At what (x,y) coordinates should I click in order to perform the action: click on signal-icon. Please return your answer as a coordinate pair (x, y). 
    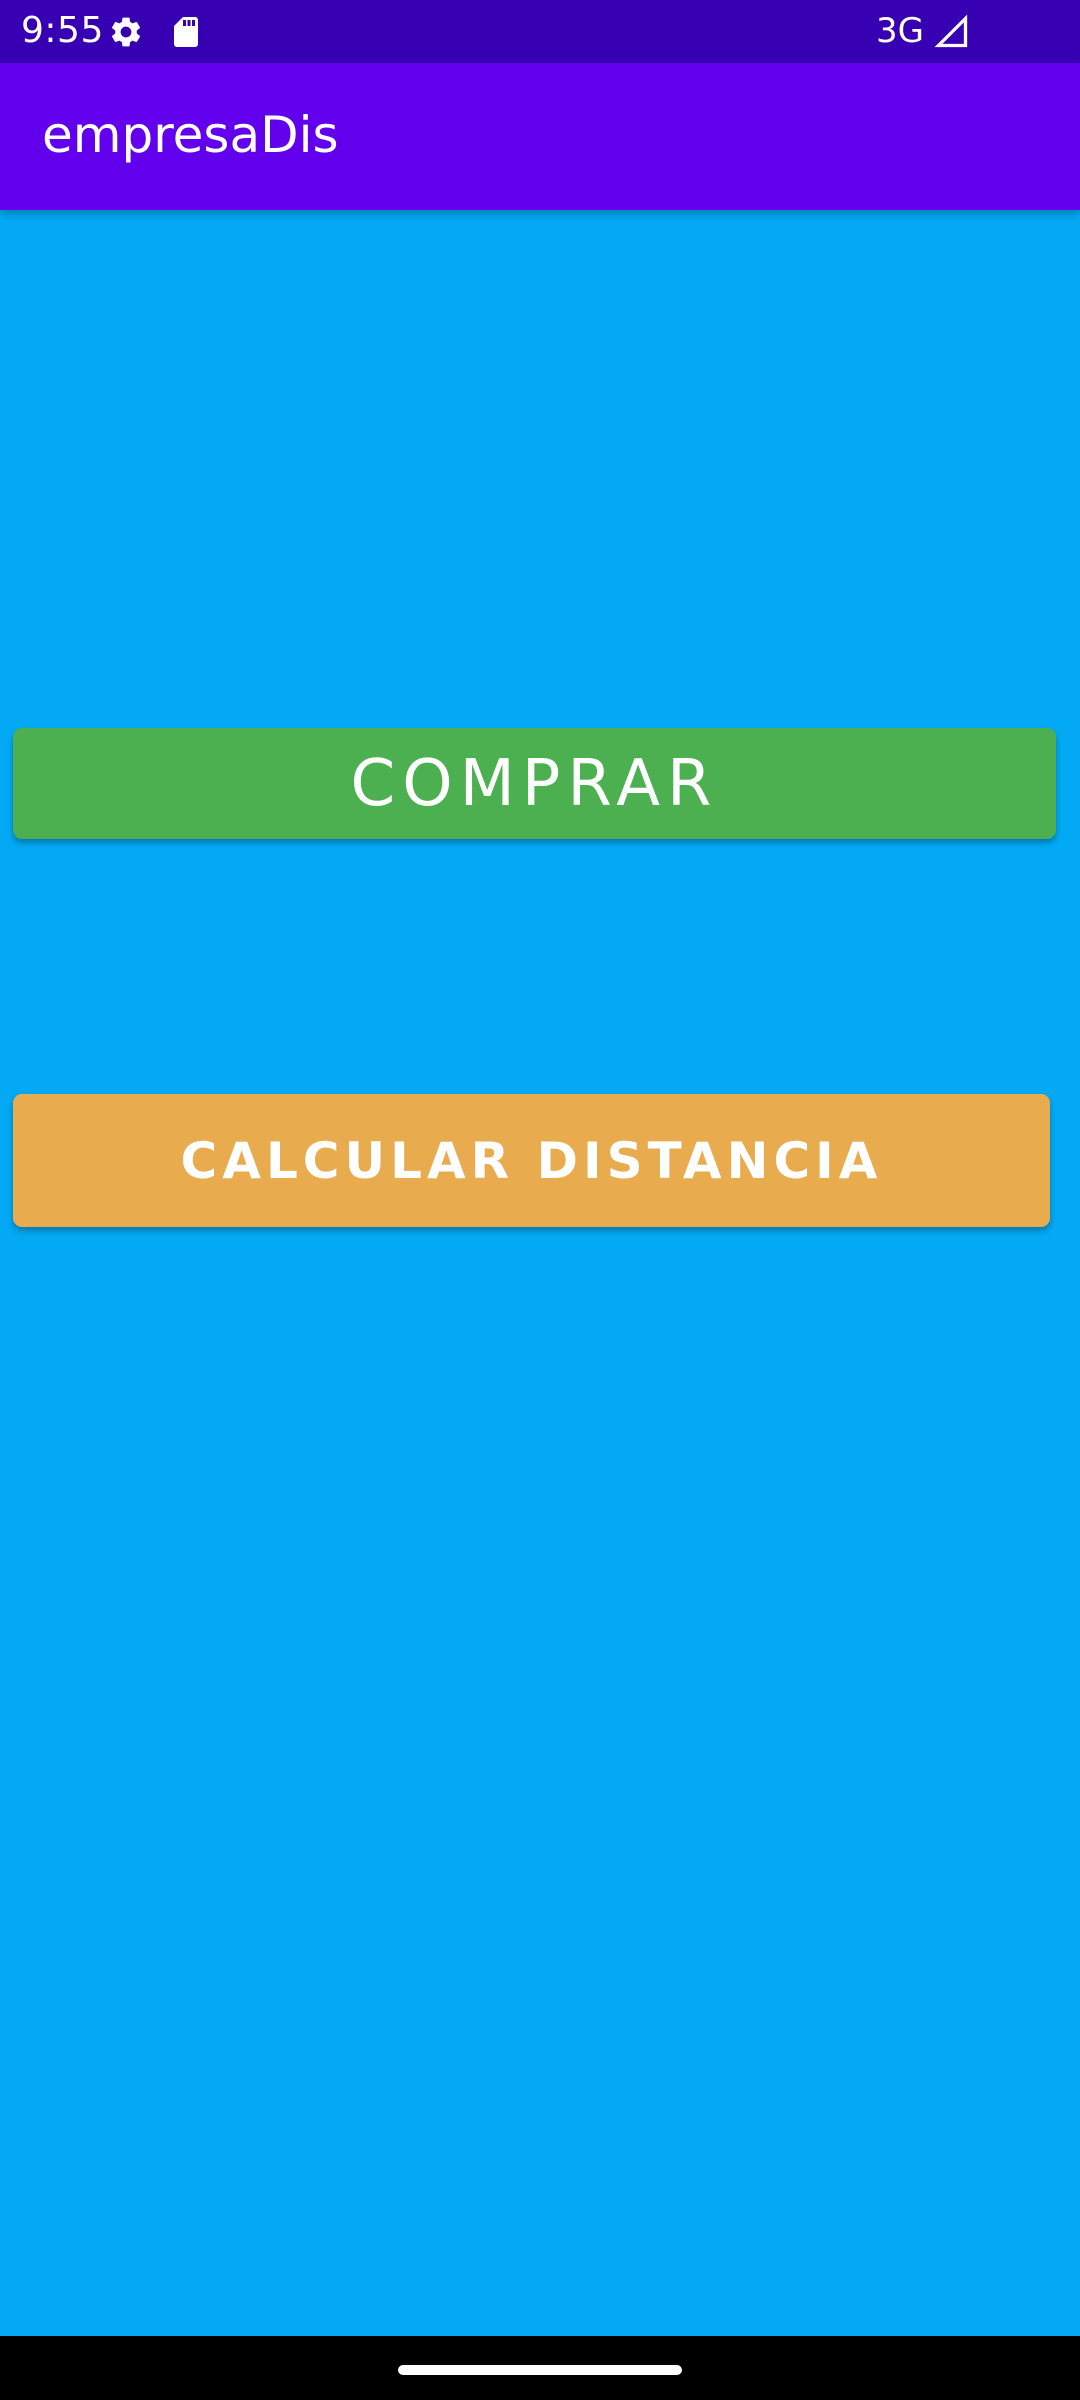
    Looking at the image, I should click on (952, 32).